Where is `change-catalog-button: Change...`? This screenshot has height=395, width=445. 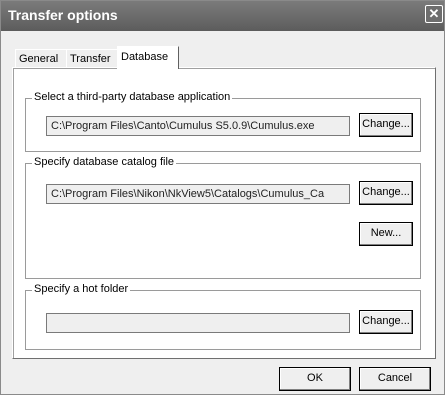
change-catalog-button: Change... is located at coordinates (386, 193).